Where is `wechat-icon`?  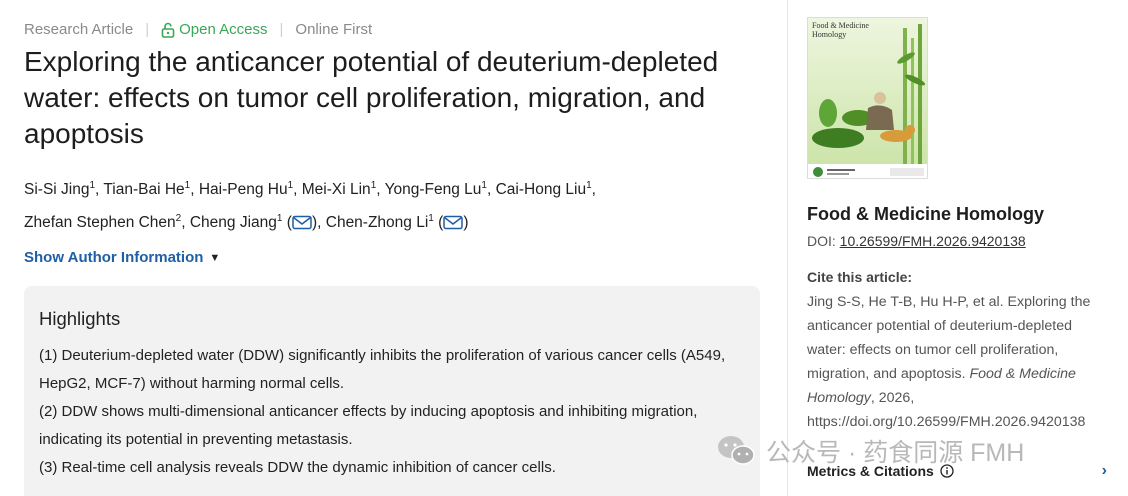
wechat-icon is located at coordinates (736, 450).